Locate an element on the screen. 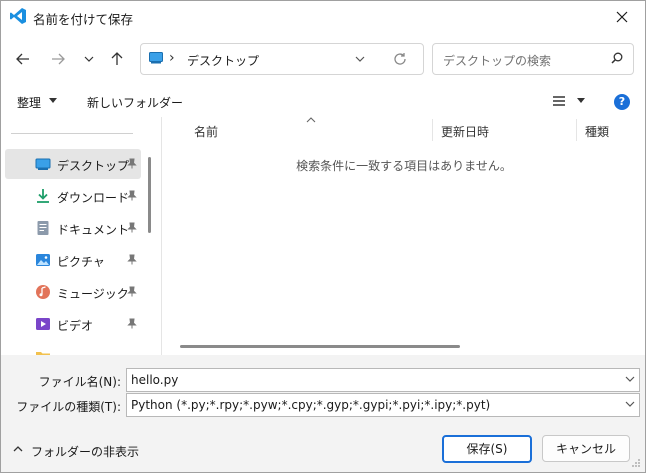  sidebar-scrollbar is located at coordinates (149, 195).